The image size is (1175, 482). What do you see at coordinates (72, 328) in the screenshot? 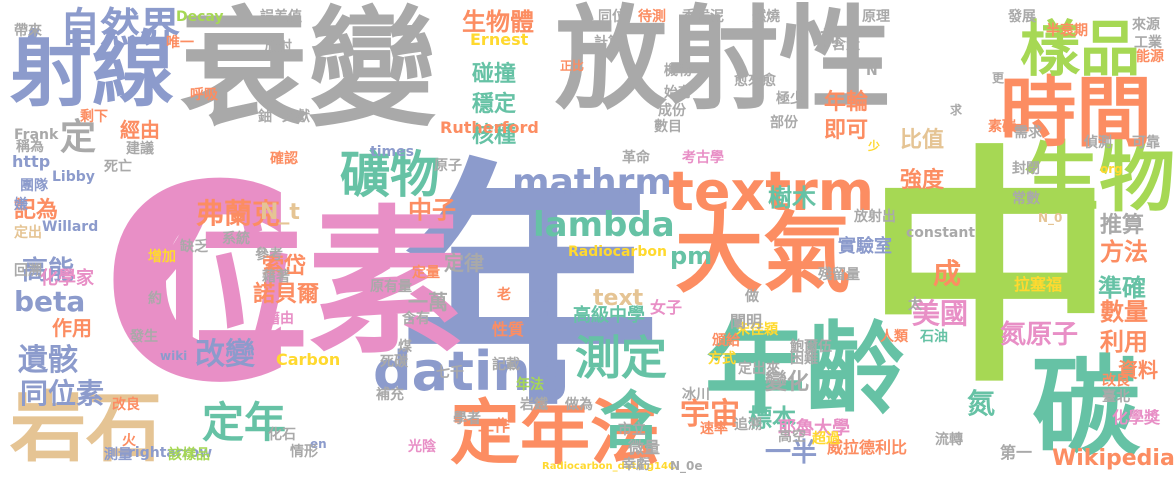
I see `cloud-word: 作用` at bounding box center [72, 328].